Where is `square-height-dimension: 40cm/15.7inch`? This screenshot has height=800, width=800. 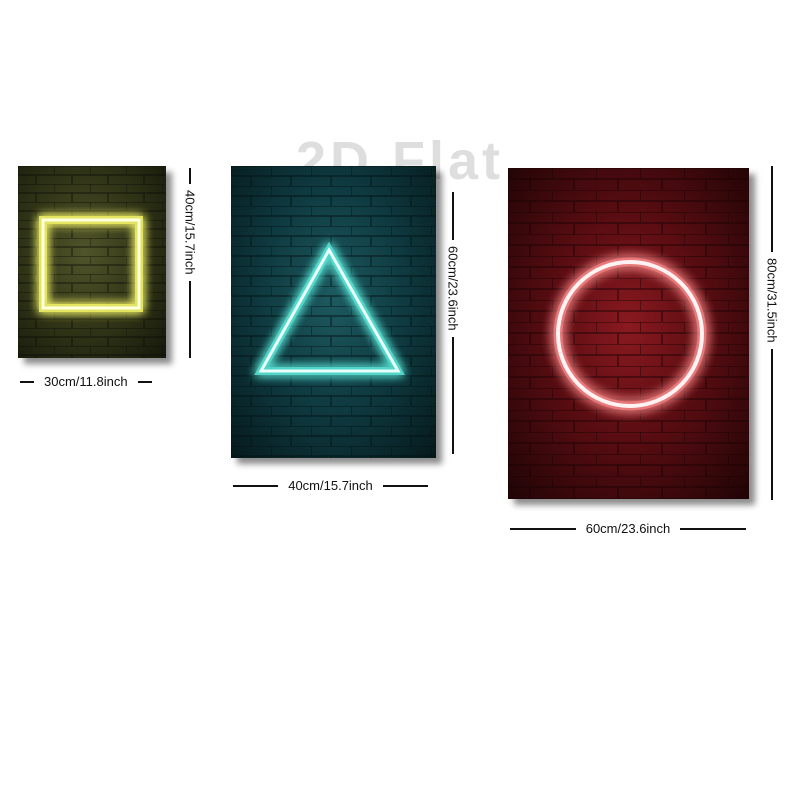
square-height-dimension: 40cm/15.7inch is located at coordinates (190, 263).